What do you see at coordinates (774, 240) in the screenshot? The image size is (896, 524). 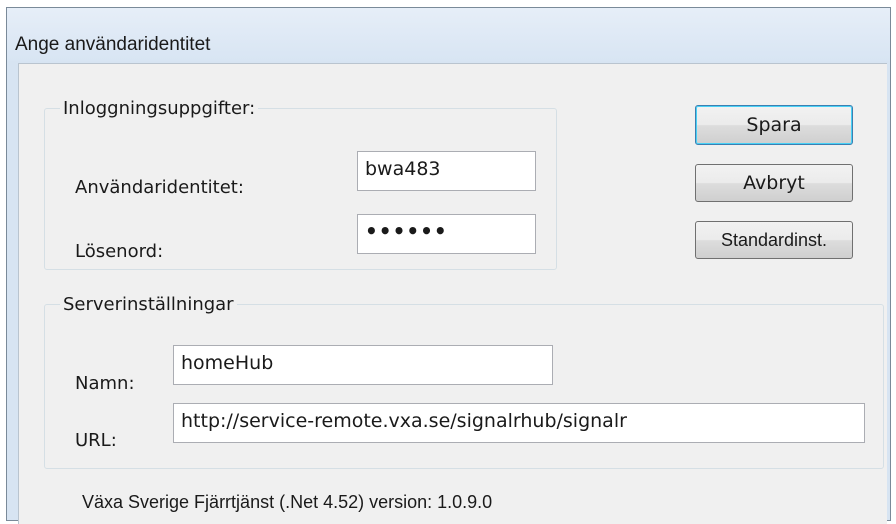 I see `defaults-button: Standardinst.` at bounding box center [774, 240].